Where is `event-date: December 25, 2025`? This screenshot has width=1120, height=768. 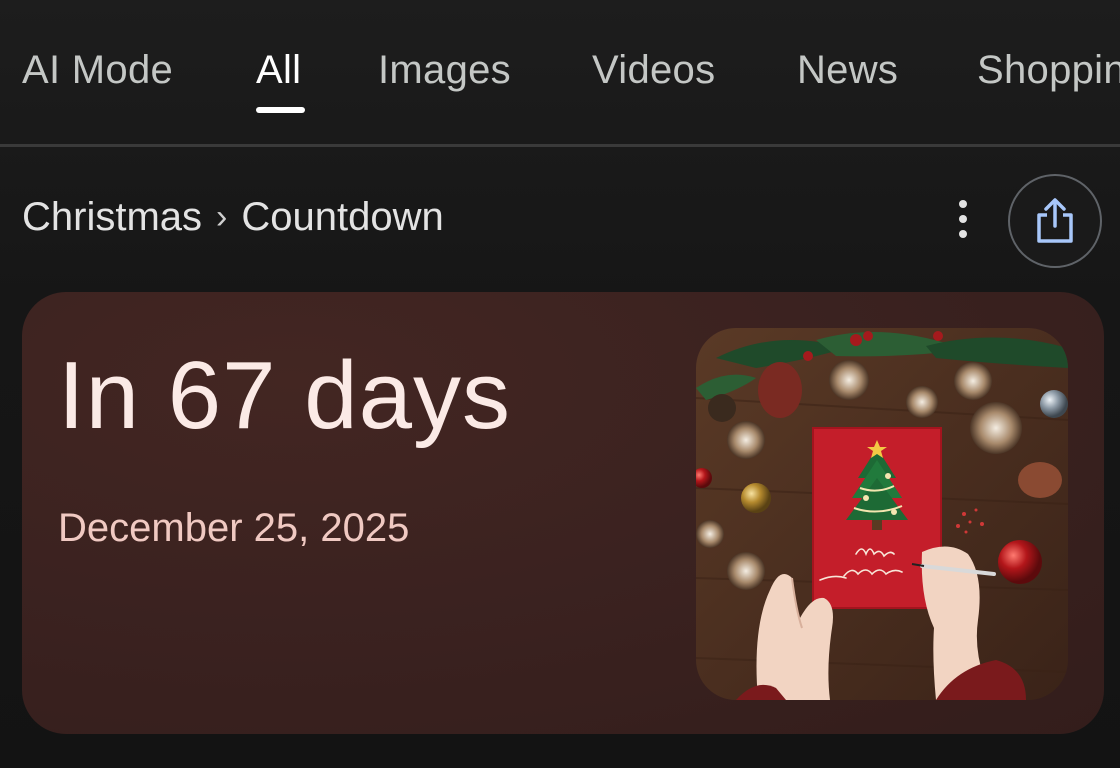
event-date: December 25, 2025 is located at coordinates (234, 528).